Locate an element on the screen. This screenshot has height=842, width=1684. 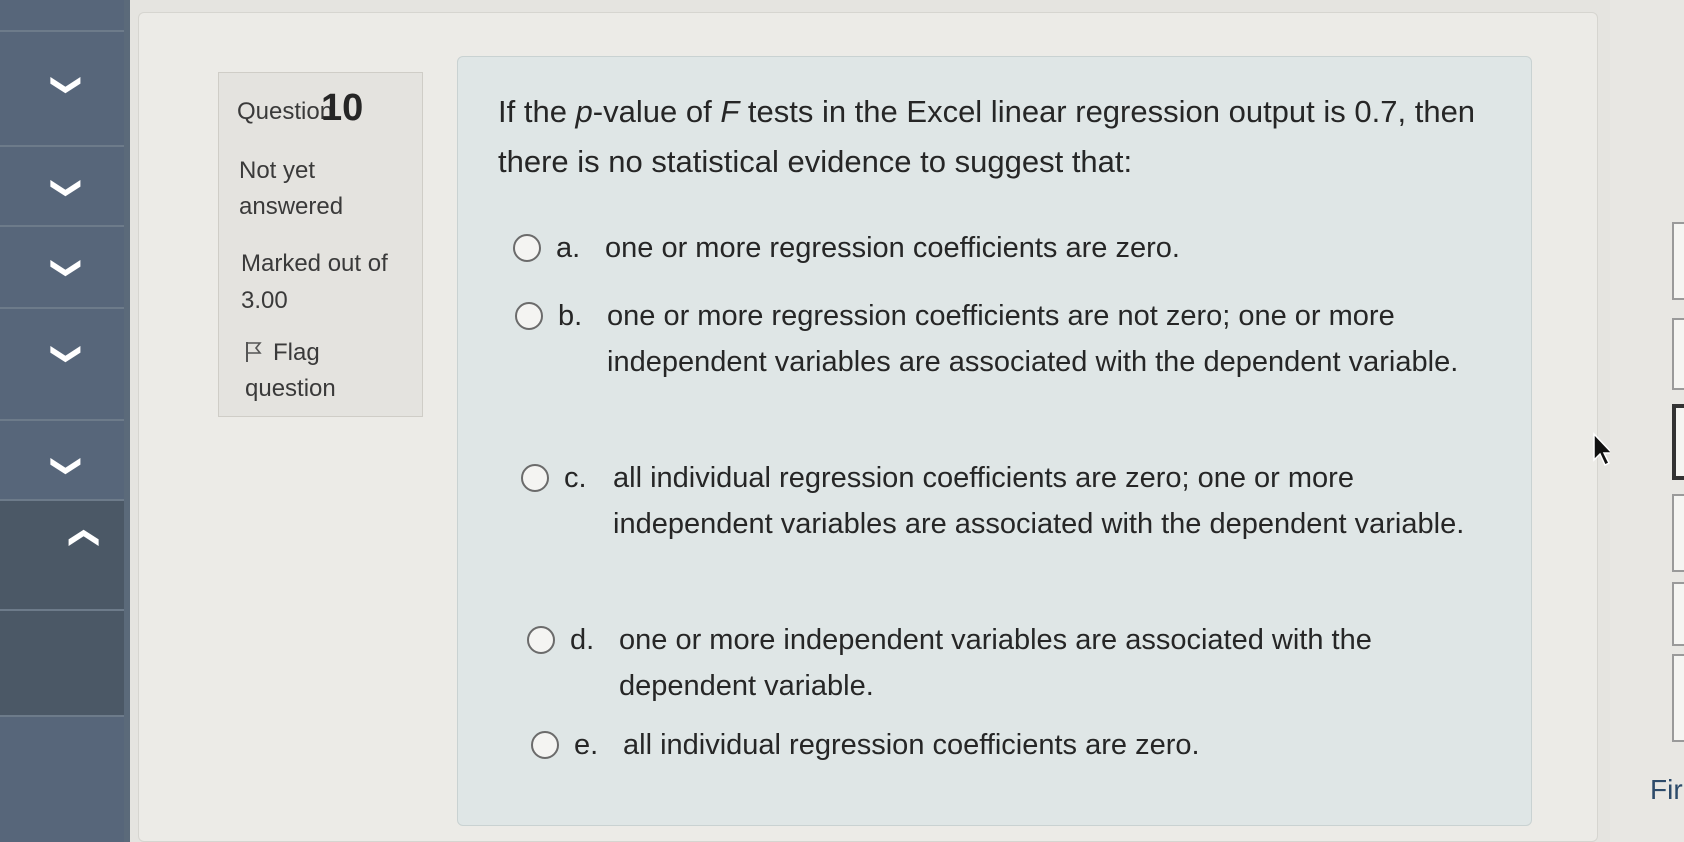
question-state: Not yet answered is located at coordinates (291, 188).